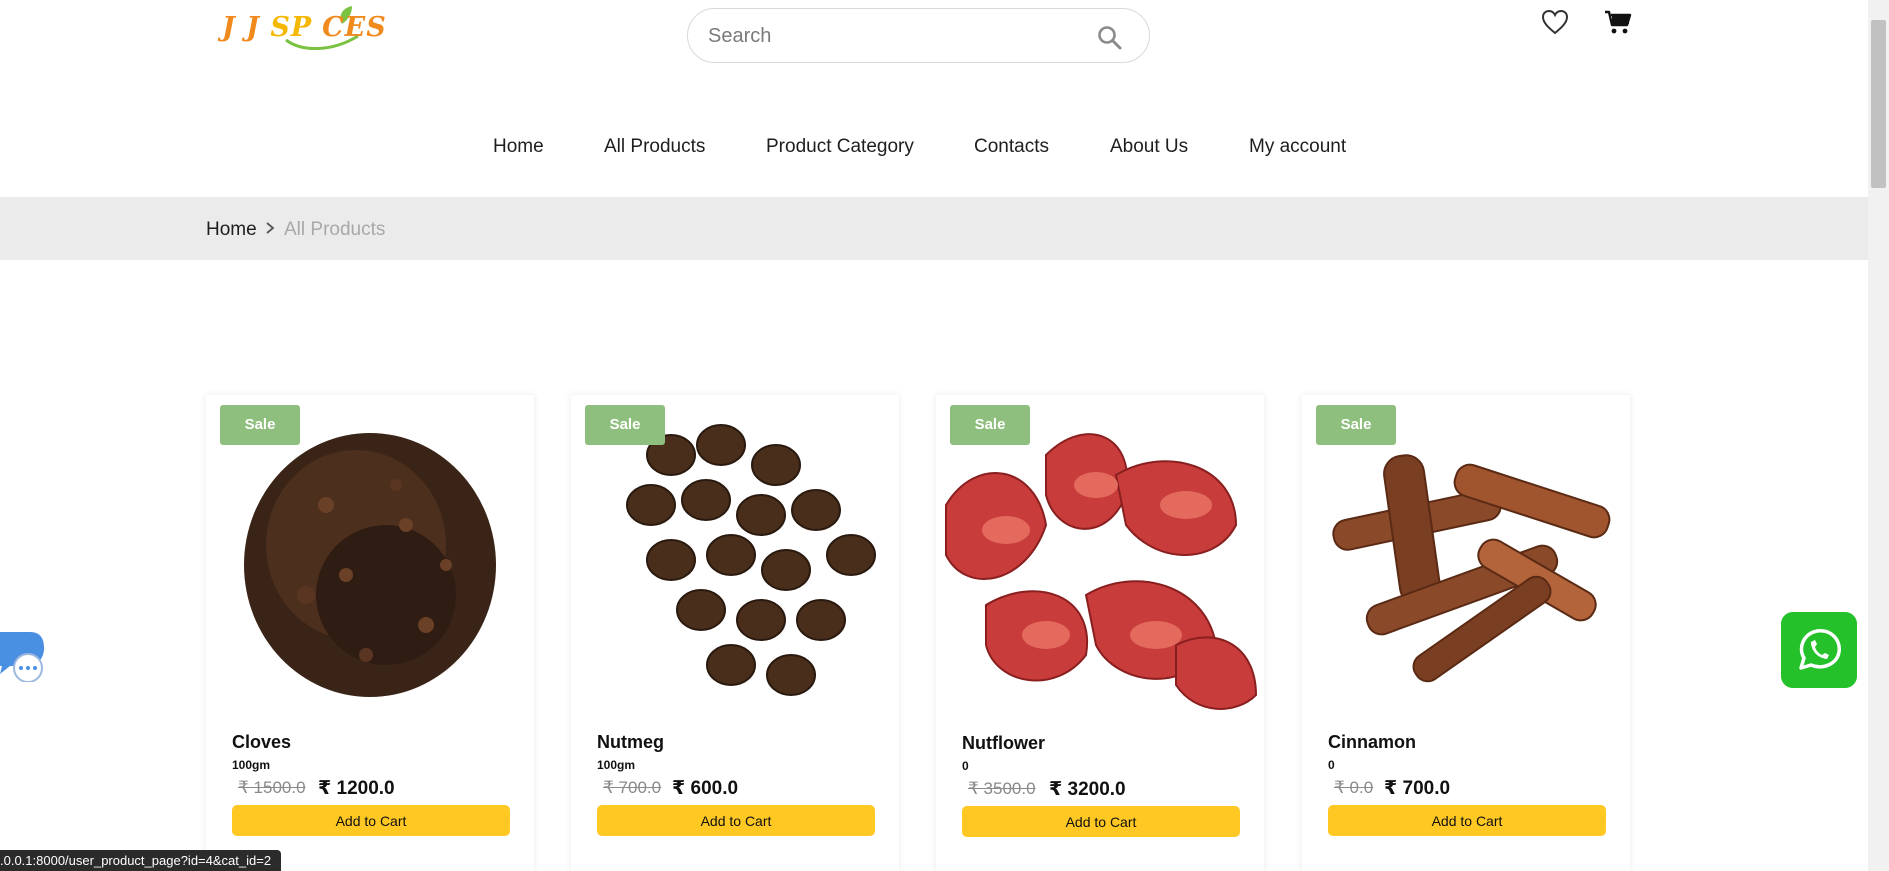 The image size is (1889, 871). I want to click on cart-icon, so click(1618, 22).